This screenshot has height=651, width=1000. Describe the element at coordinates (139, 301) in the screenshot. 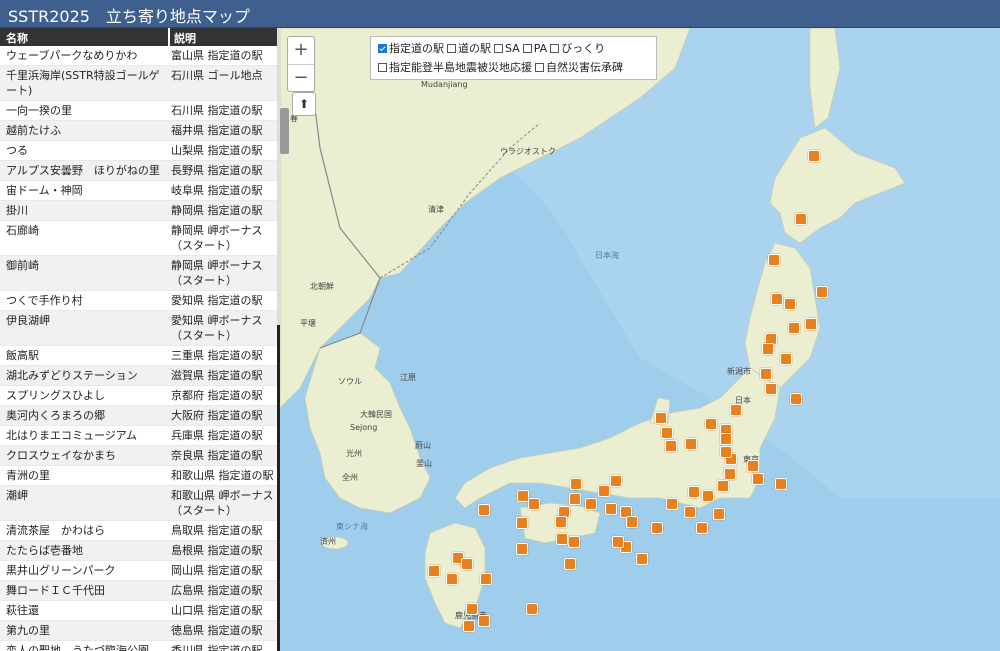

I see `table-row: つくで手作り村 愛知県 指定道の駅` at that location.